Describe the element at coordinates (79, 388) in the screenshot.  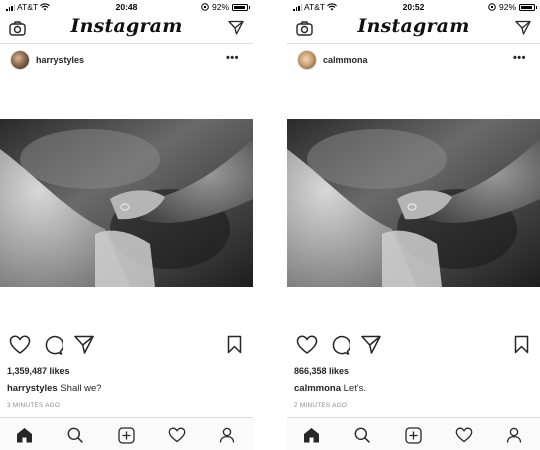
I see `caption-text: Shall we?` at that location.